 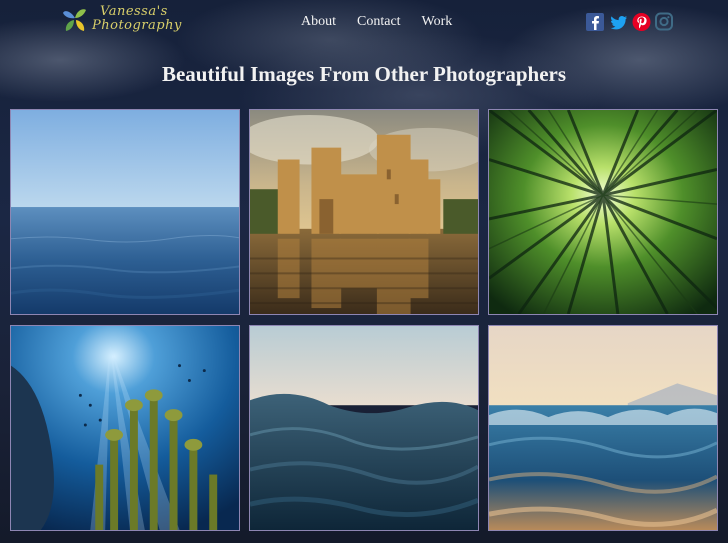 I want to click on main-nav: About Contact Work, so click(x=376, y=22).